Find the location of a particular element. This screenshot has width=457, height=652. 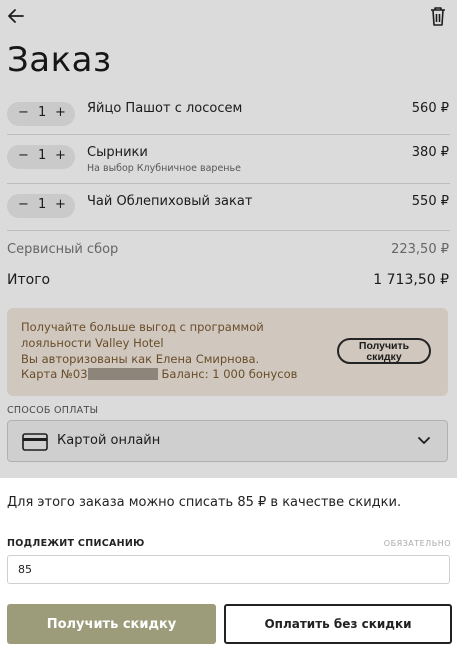

trash-icon is located at coordinates (438, 16).